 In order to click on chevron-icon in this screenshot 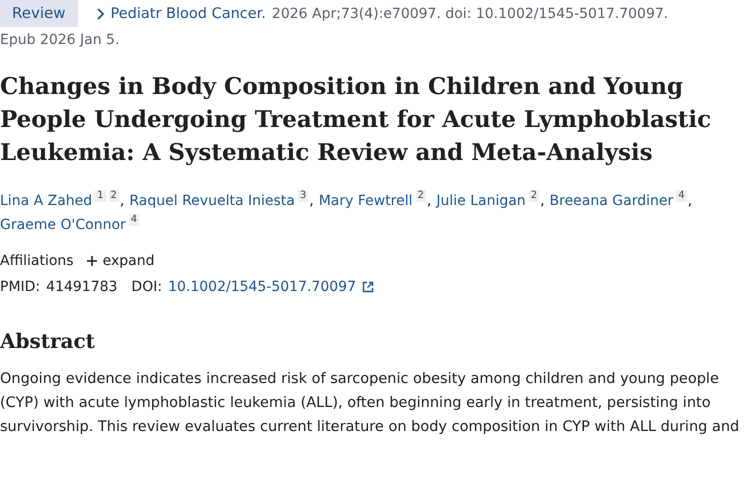, I will do `click(100, 13)`.